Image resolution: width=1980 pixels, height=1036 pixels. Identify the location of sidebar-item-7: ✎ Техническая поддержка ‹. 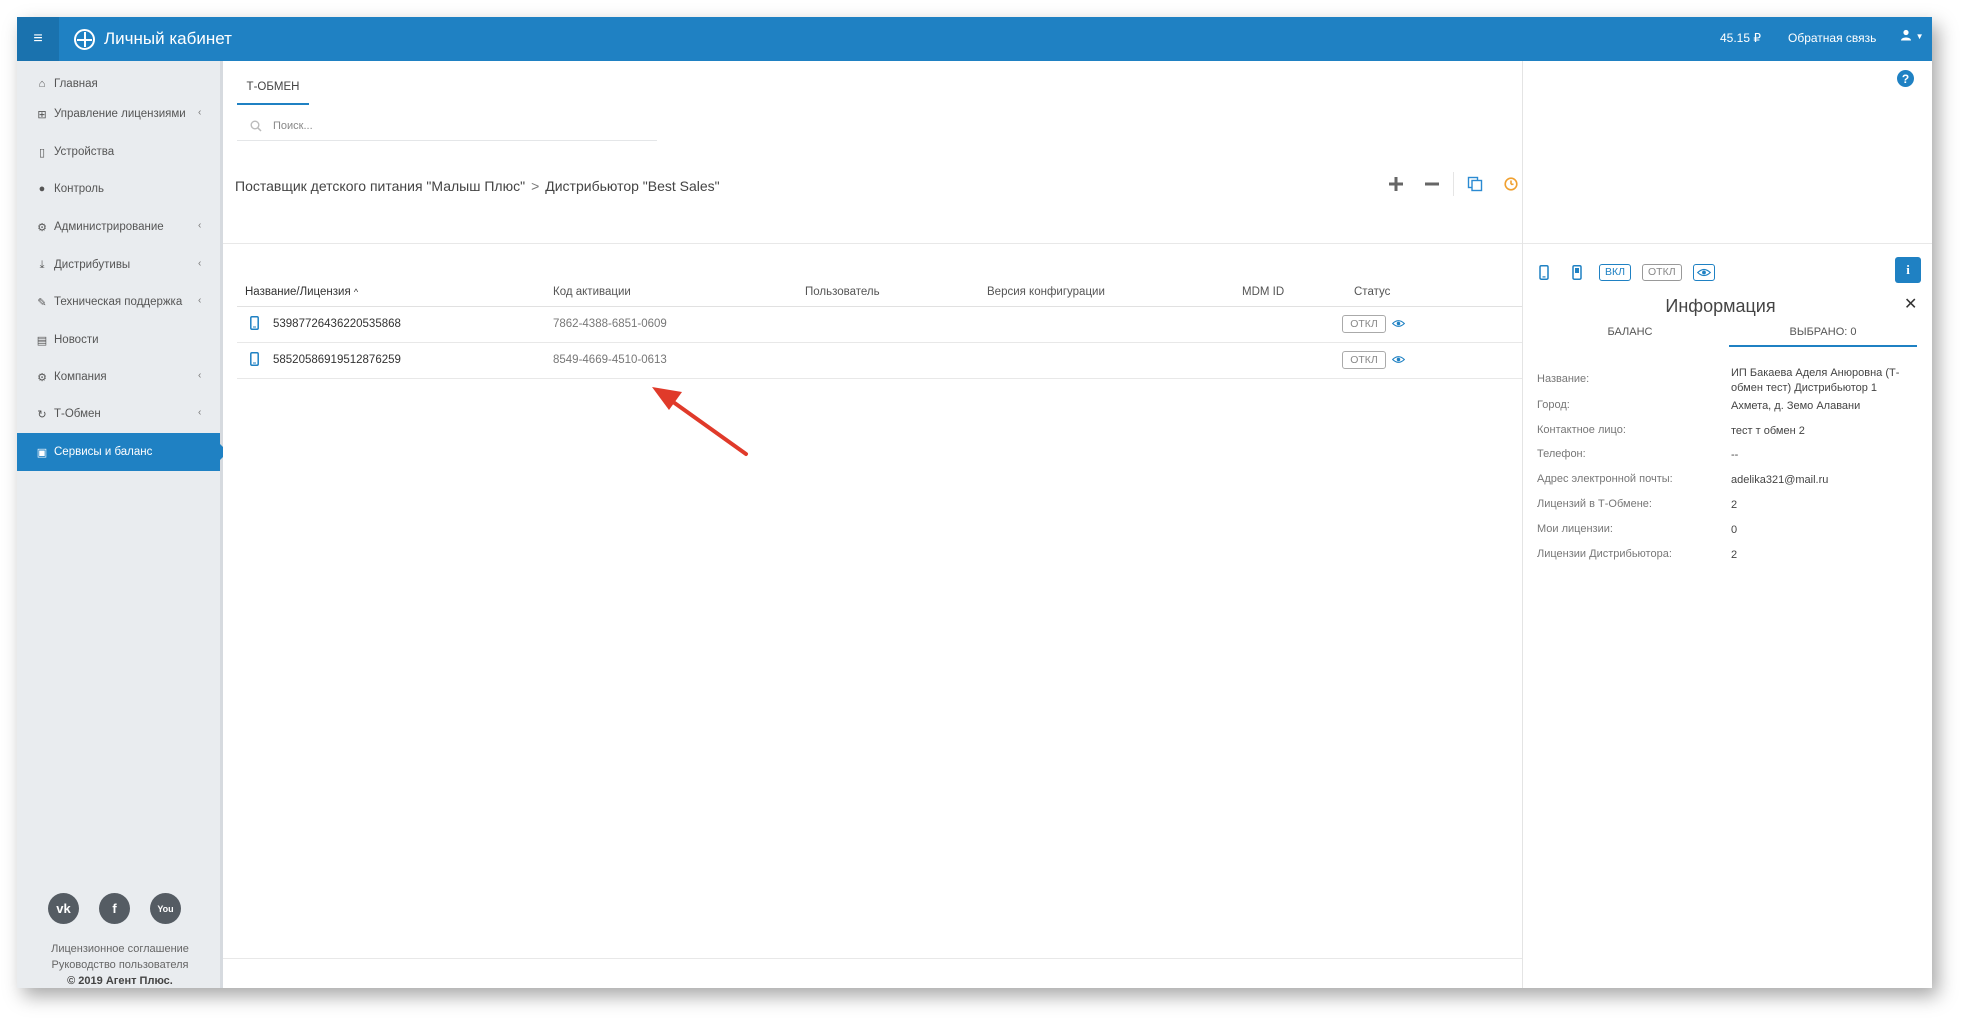
(120, 302).